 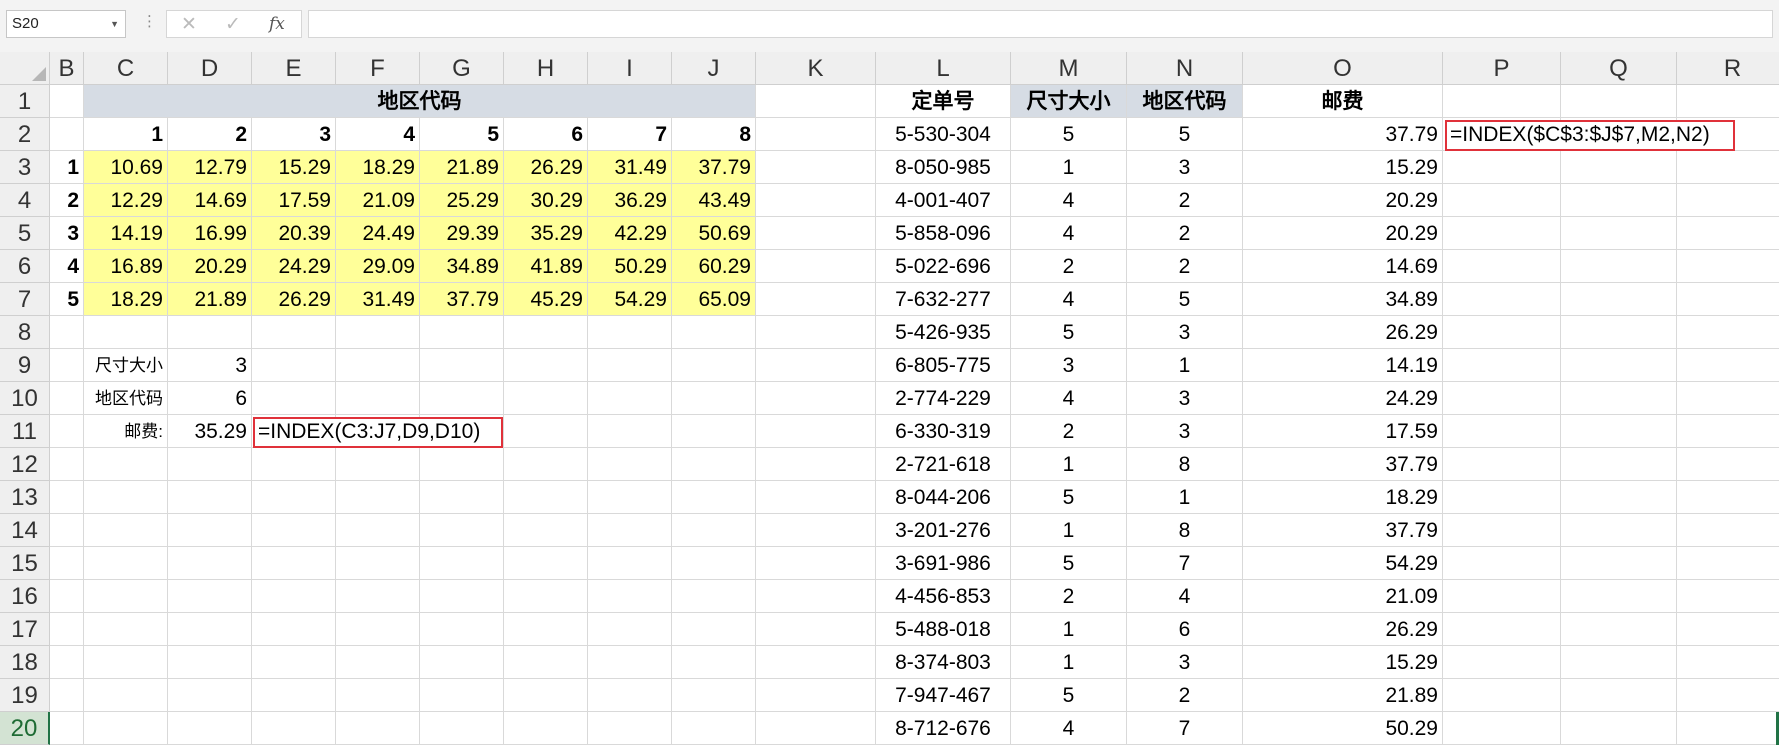 I want to click on rate-cell: 24.29, so click(x=294, y=266).